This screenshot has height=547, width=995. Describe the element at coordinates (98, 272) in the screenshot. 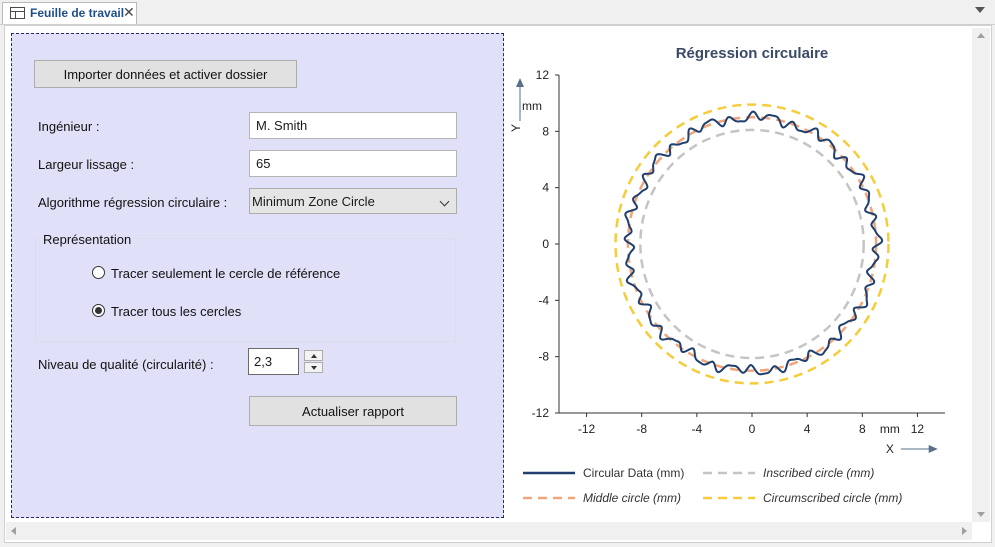

I see `radio-reference-only` at that location.